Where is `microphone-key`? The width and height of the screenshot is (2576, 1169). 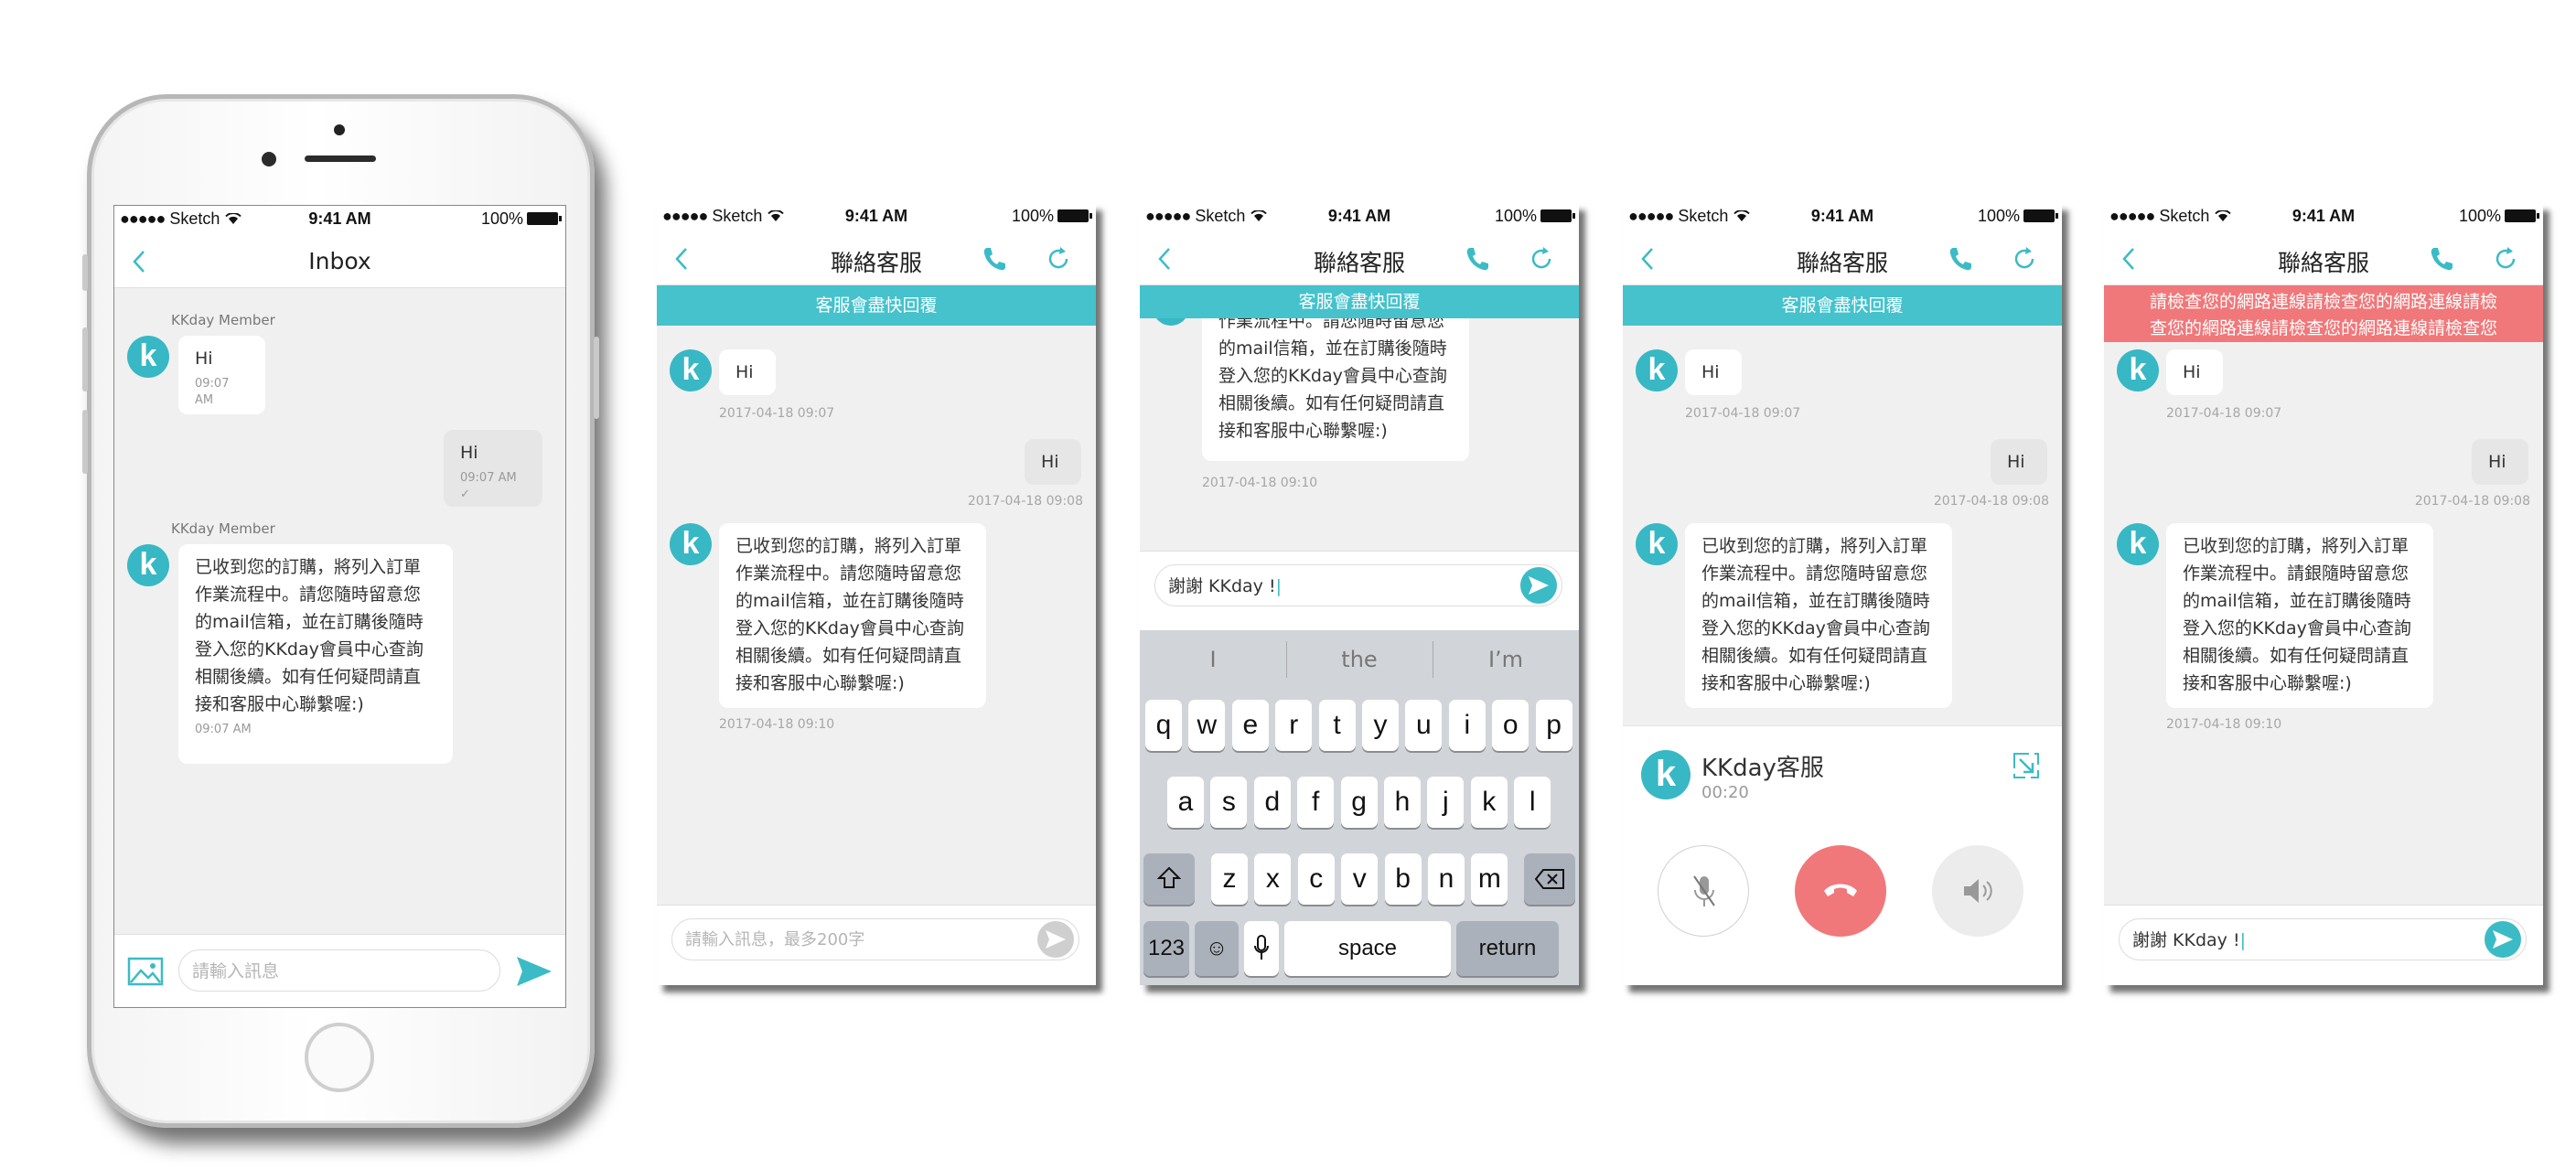 microphone-key is located at coordinates (1261, 948).